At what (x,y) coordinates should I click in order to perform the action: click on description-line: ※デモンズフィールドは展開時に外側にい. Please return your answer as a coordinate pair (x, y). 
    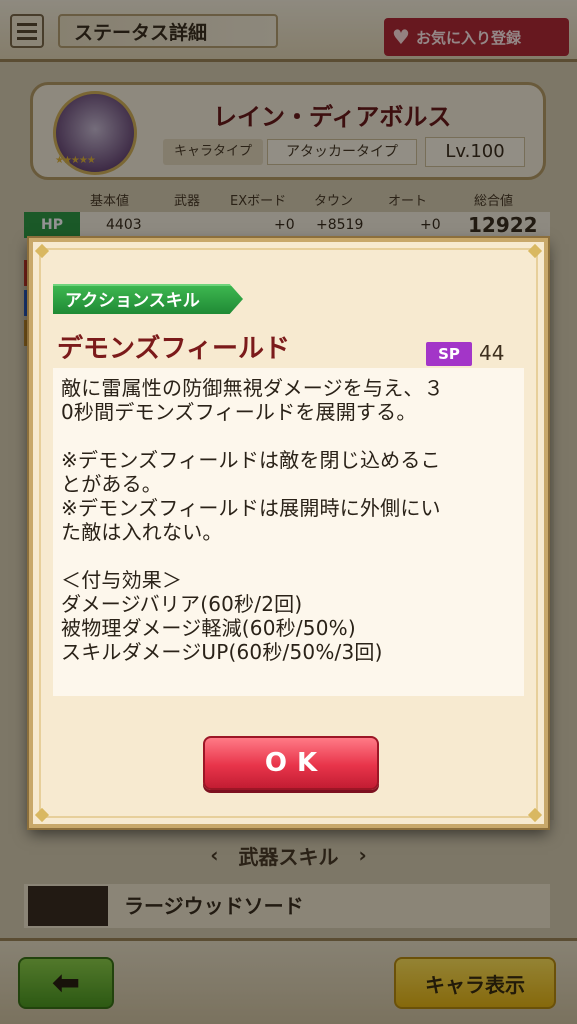
    Looking at the image, I should click on (251, 508).